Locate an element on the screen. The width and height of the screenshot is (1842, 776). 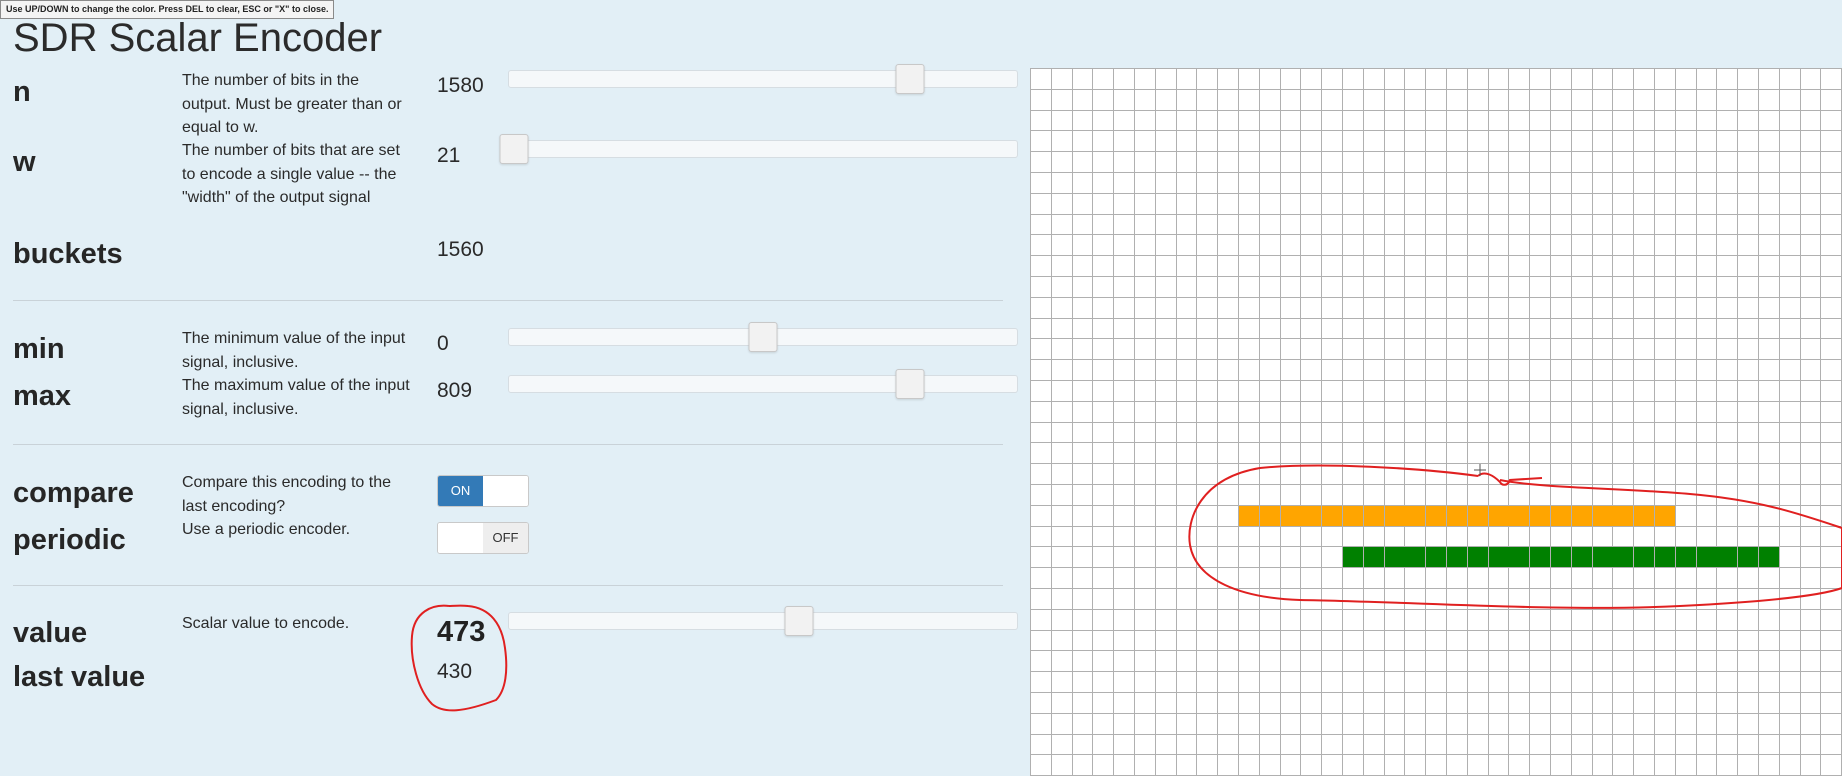
periodic-toggle-off: OFF is located at coordinates (505, 538).